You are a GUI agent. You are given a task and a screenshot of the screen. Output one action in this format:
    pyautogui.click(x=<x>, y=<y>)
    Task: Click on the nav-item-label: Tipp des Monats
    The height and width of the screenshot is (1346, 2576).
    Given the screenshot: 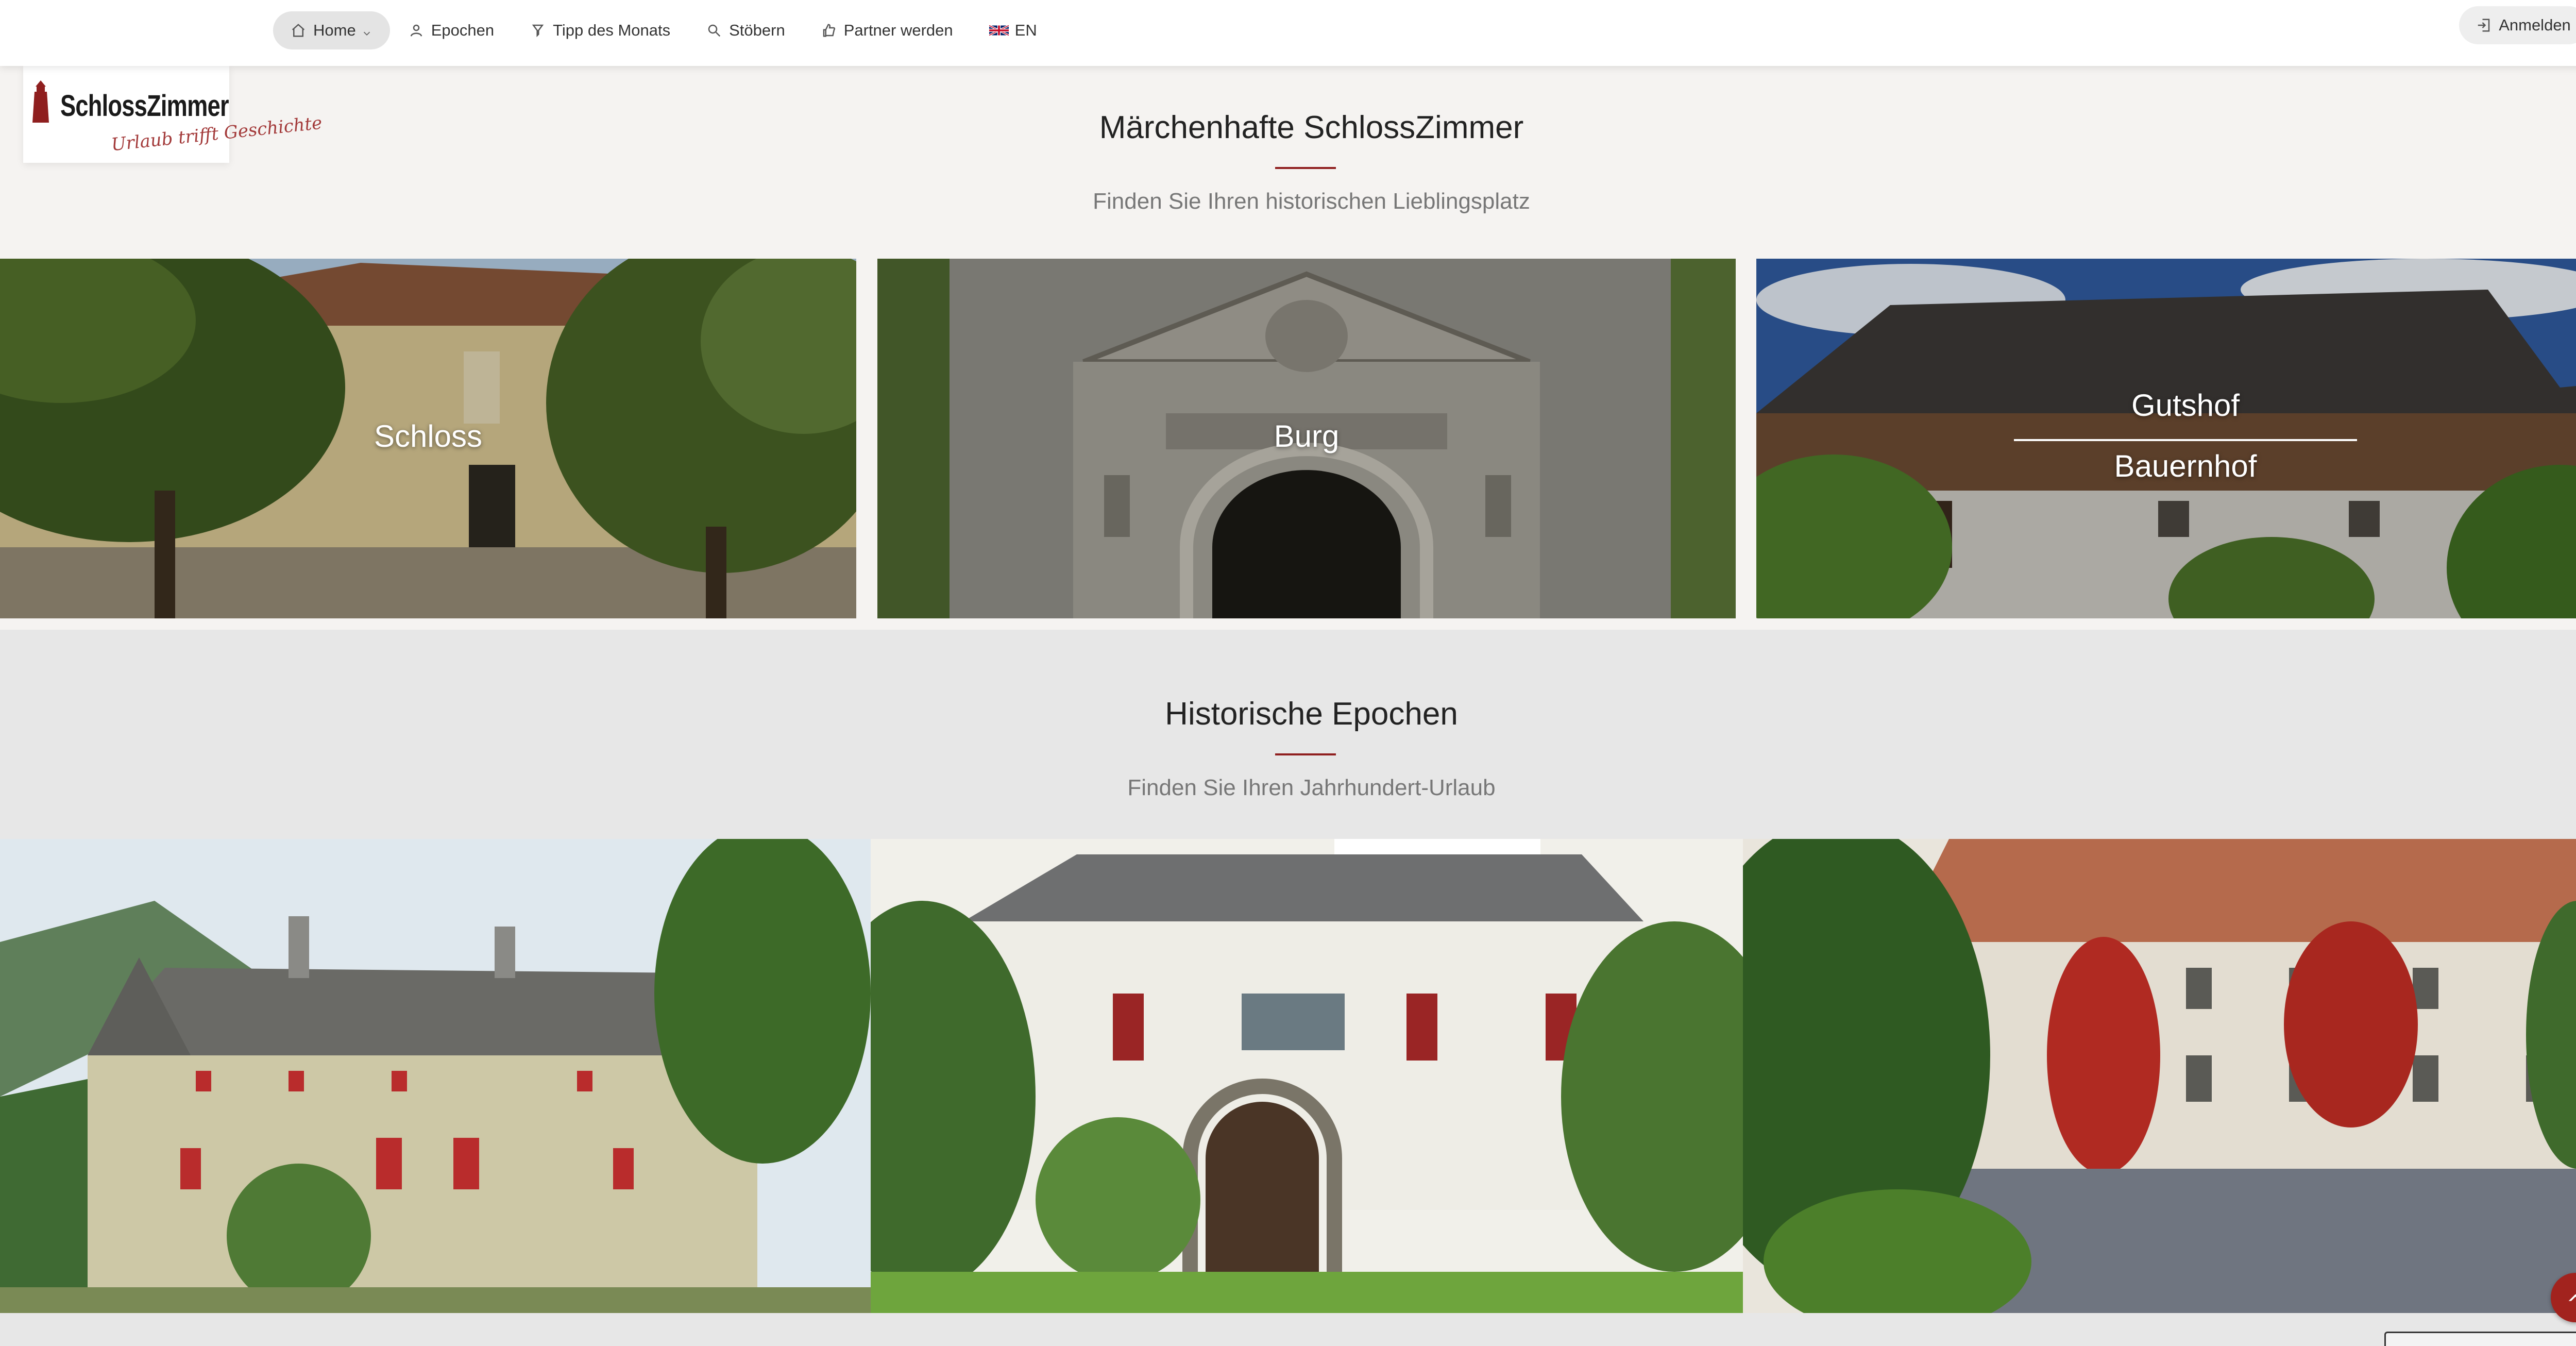 What is the action you would take?
    pyautogui.click(x=612, y=30)
    